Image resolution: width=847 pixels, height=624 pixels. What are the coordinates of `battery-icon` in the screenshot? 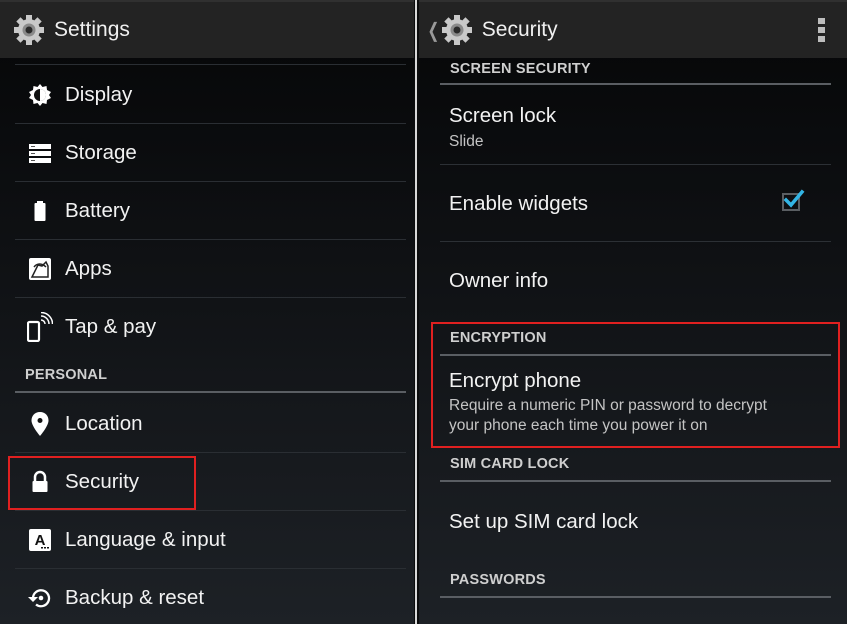 It's located at (40, 211).